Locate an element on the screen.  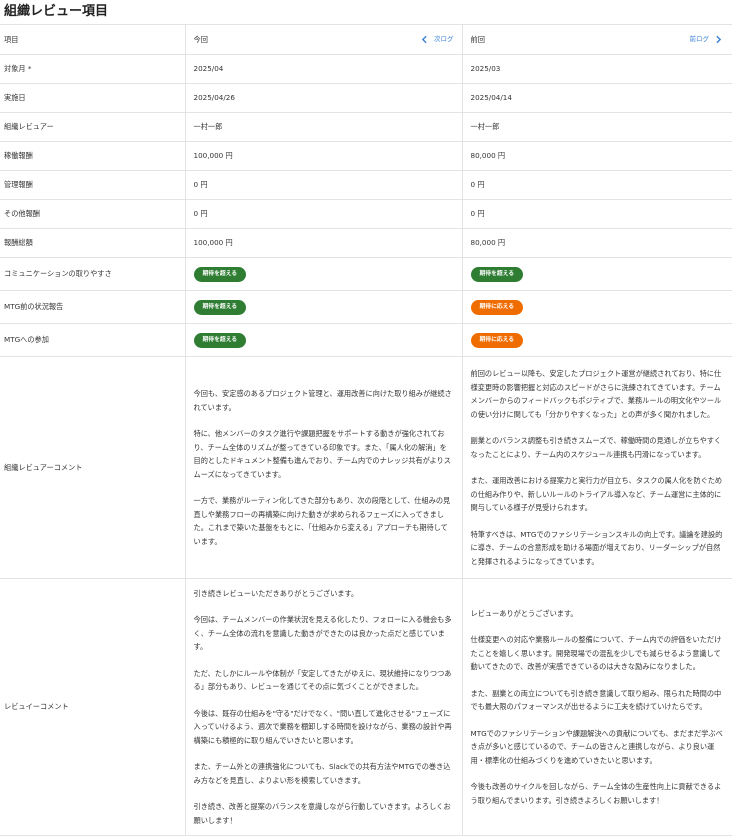
row-management-pay: 管理報酬 0 円 0 円 is located at coordinates (366, 185).